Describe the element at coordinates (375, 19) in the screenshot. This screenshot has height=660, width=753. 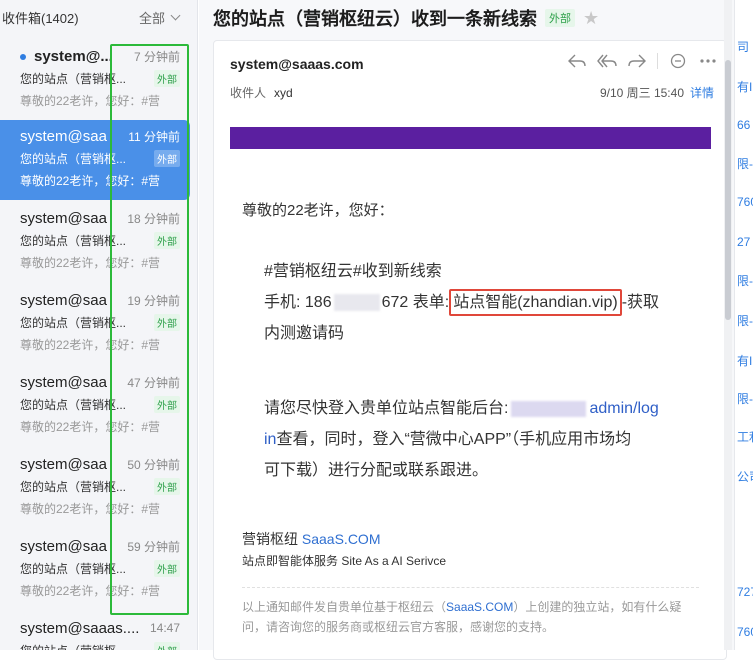
I see `message-title: 您的站点（营销枢纽云）收到一条新线索` at that location.